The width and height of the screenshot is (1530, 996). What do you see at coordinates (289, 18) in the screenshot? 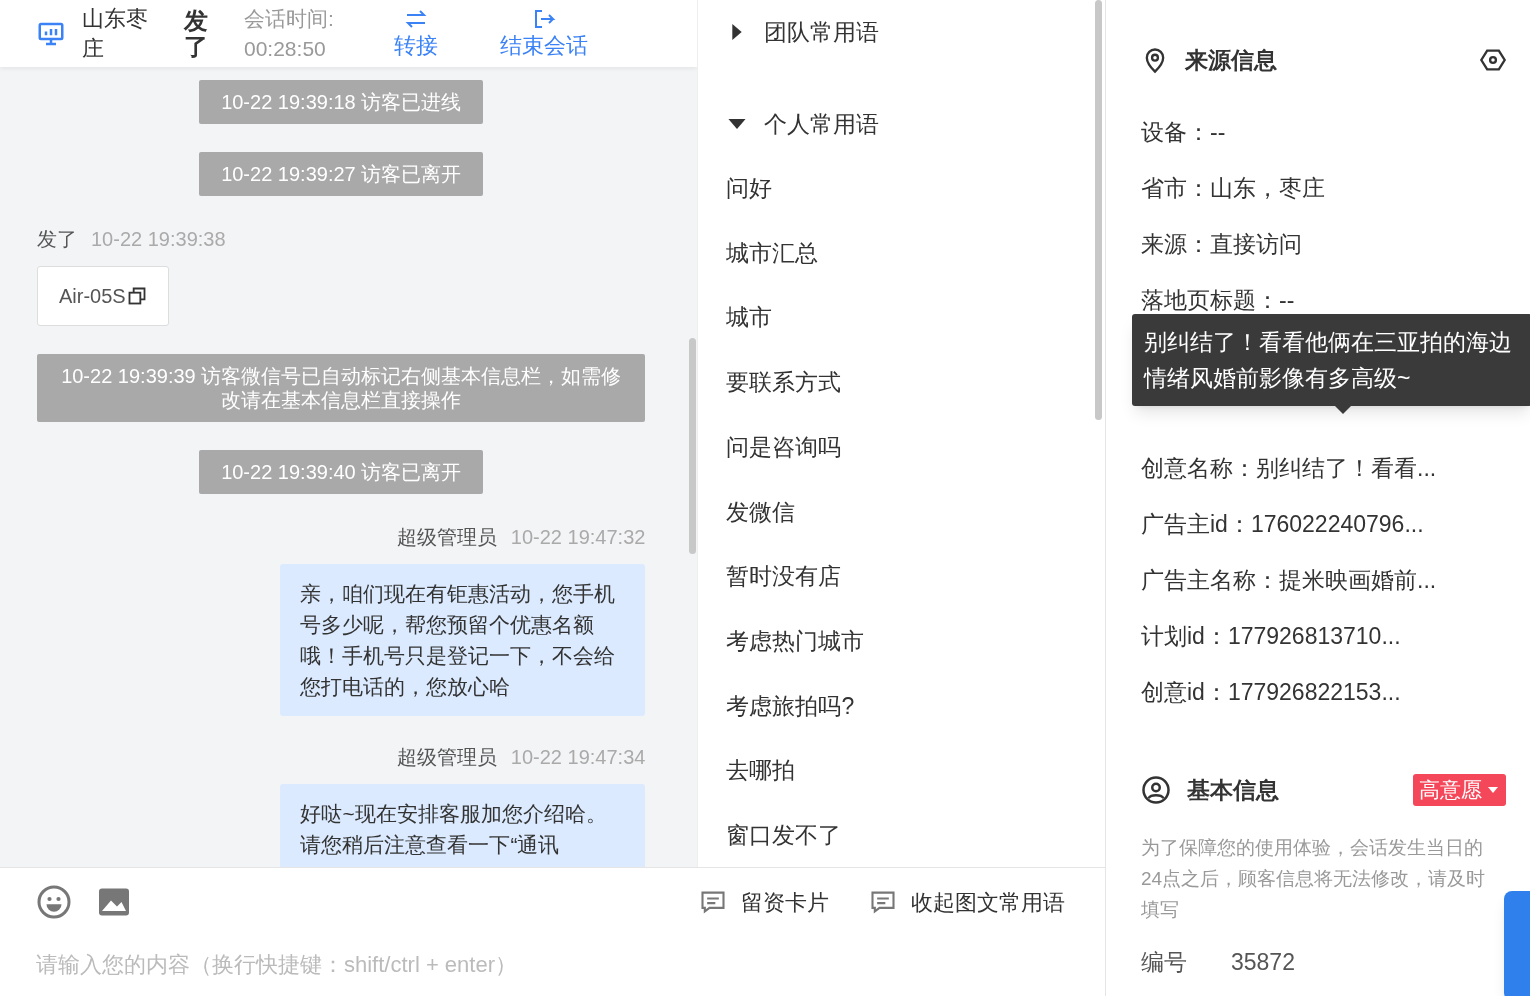
I see `session-label: 会话时间:` at bounding box center [289, 18].